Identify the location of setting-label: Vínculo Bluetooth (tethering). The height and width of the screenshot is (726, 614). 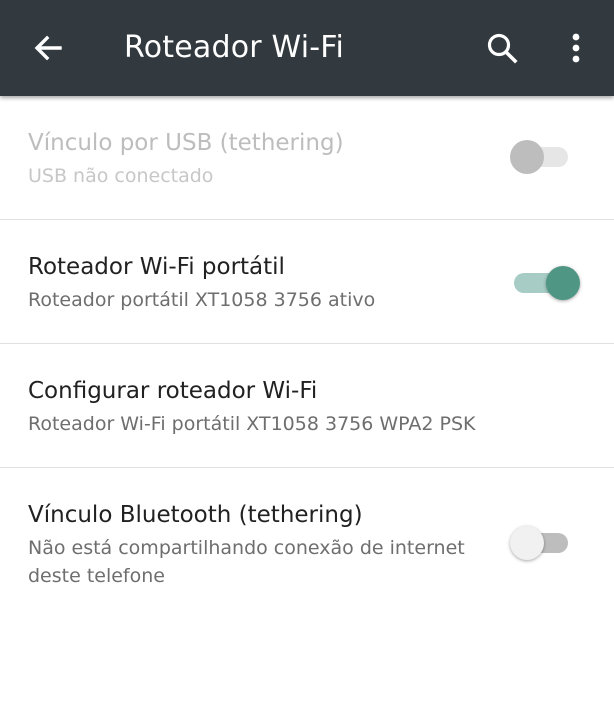
(195, 515).